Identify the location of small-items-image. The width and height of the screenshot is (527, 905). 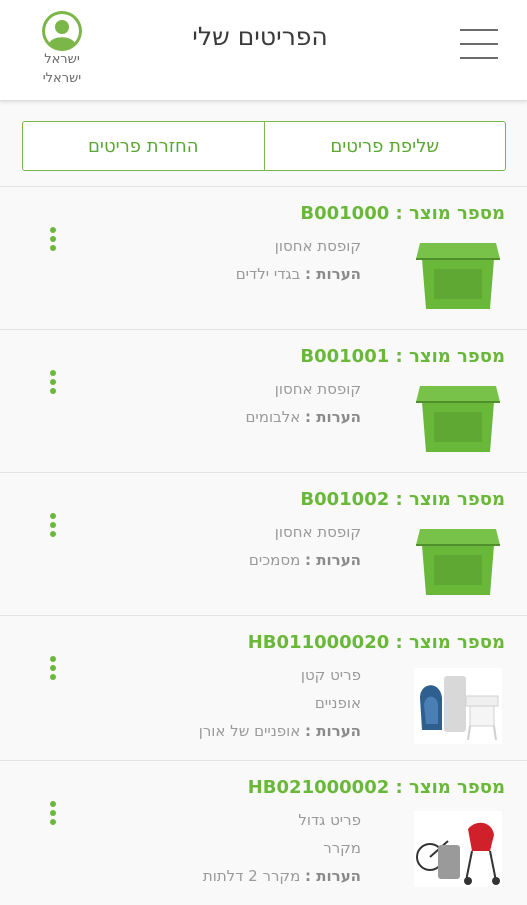
(458, 706).